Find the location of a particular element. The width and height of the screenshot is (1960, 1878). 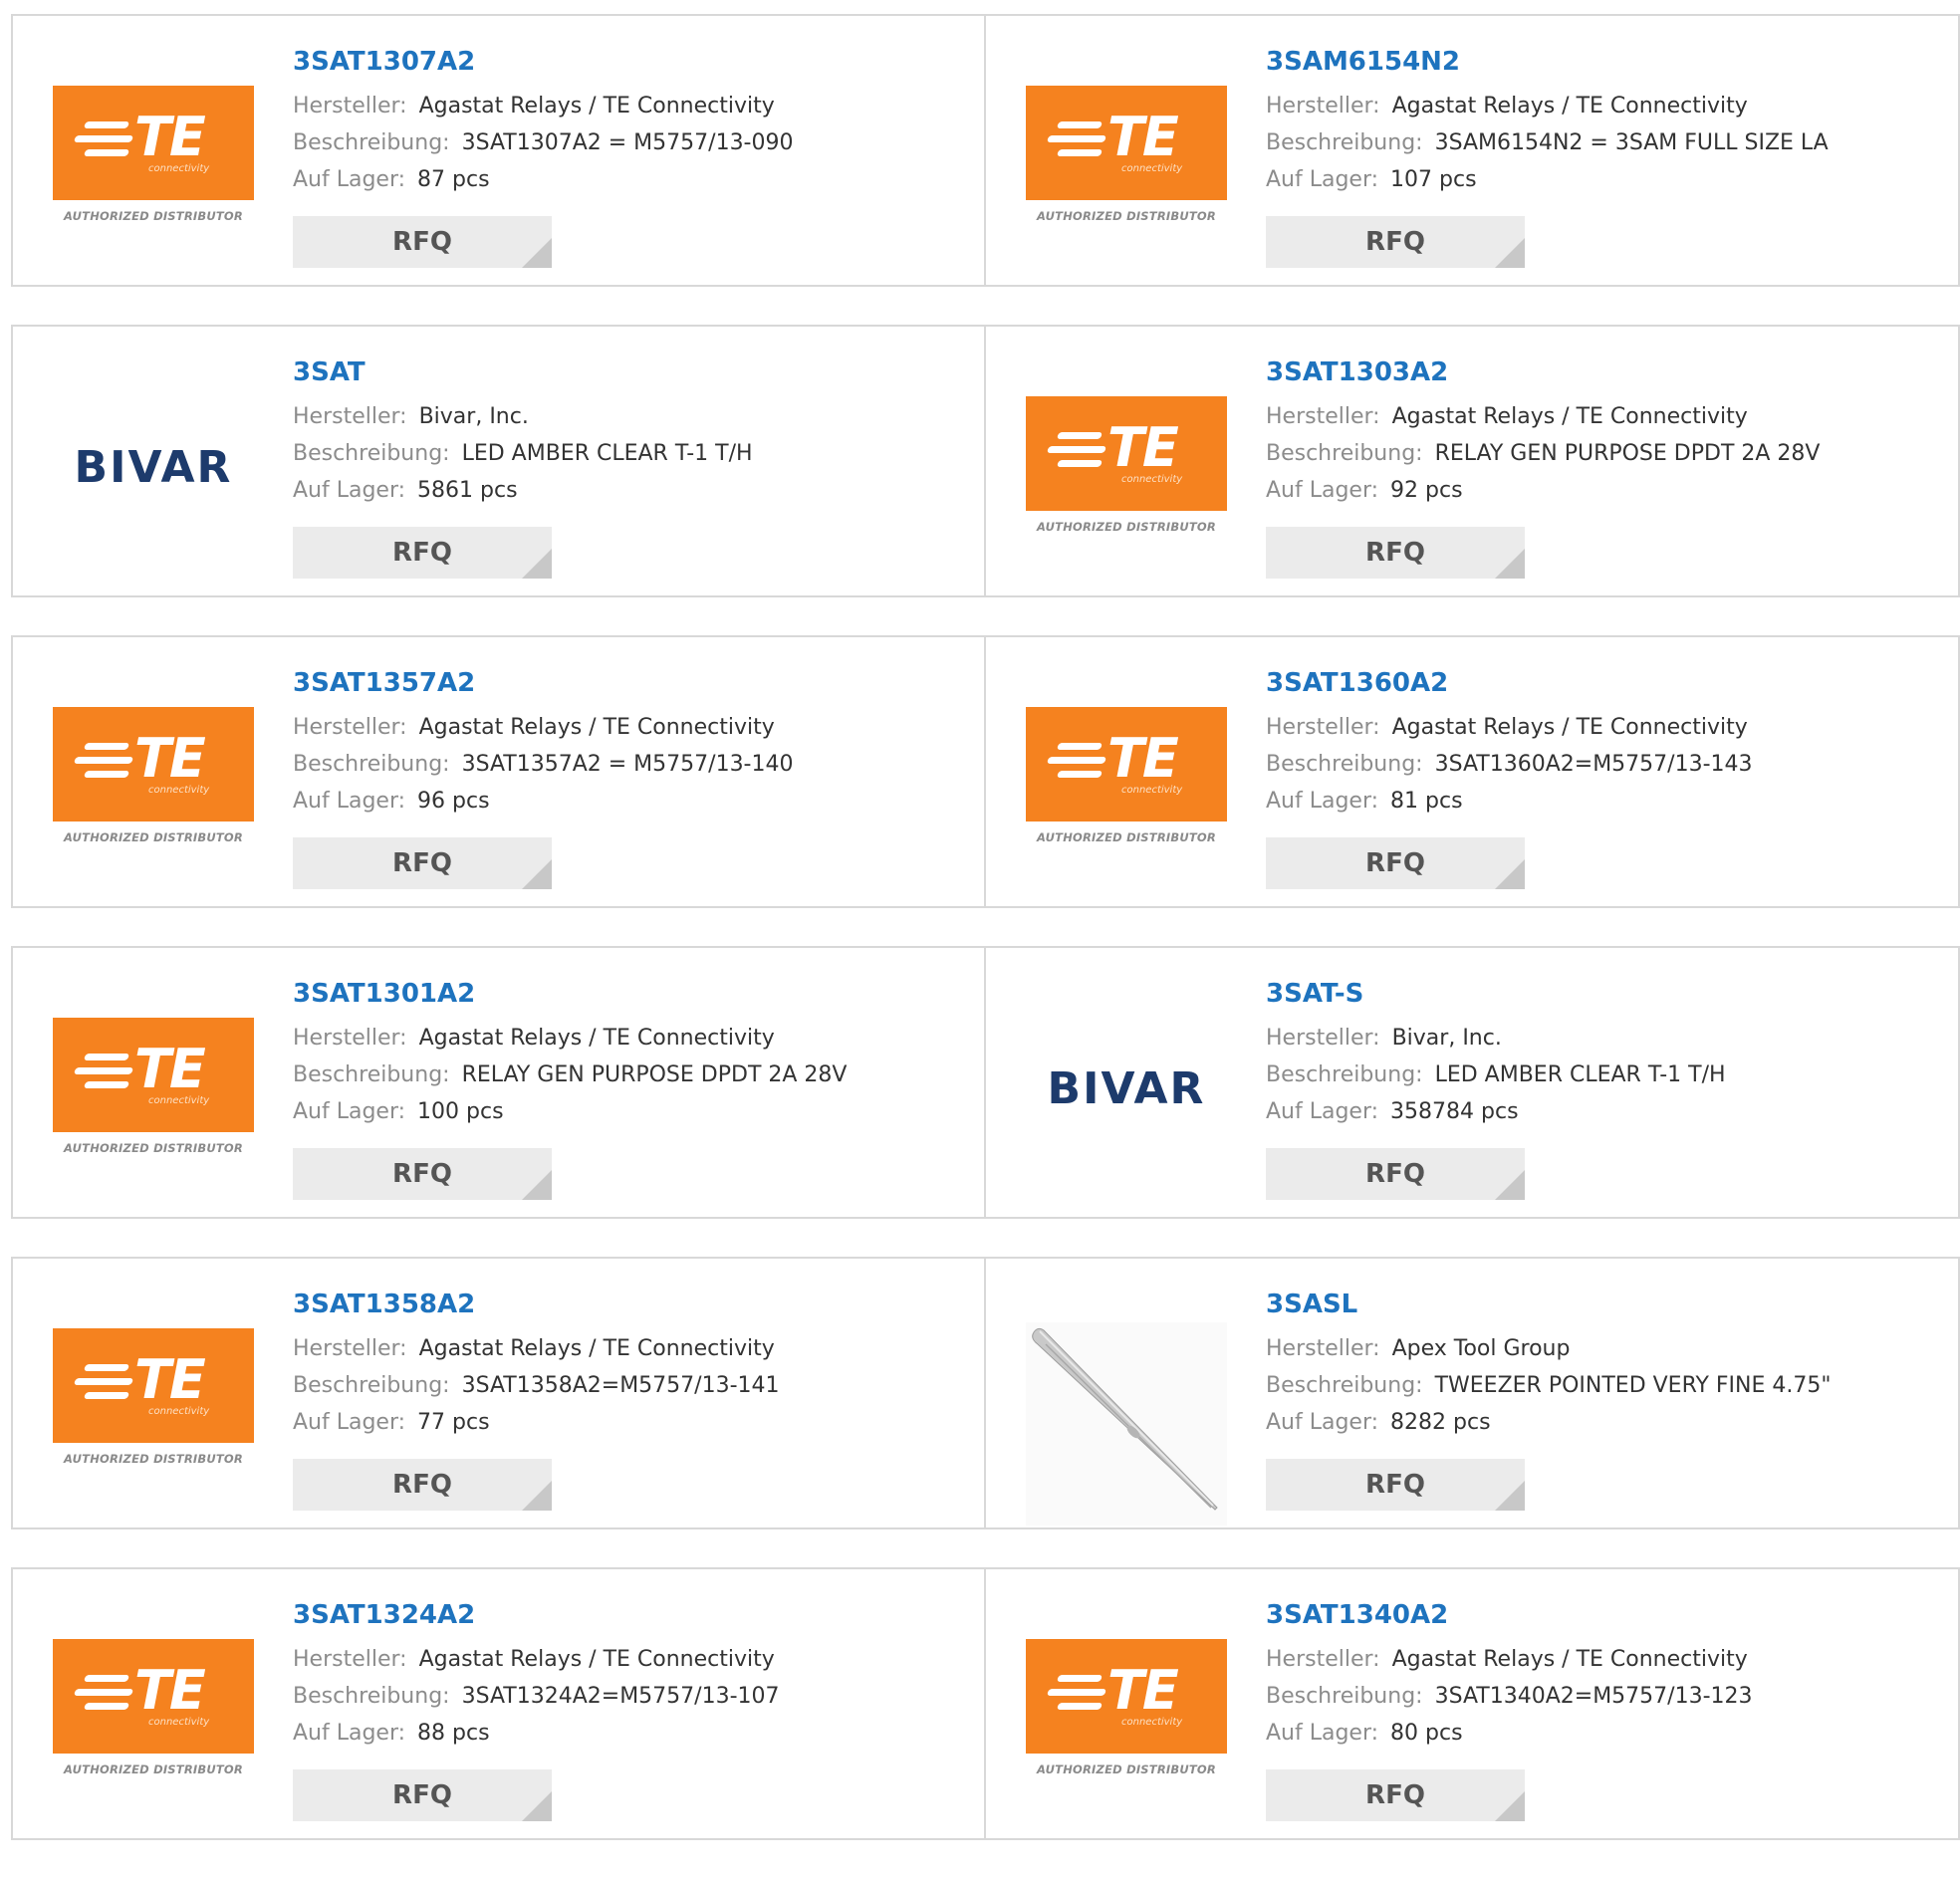

stock-field: Auf Lager: 96 pcs is located at coordinates (632, 801).